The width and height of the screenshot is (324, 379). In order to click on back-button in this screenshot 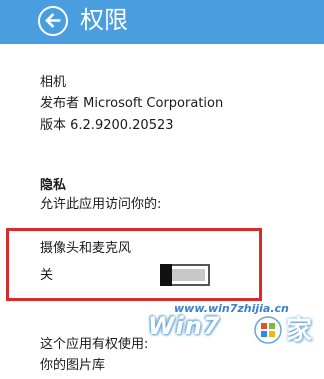, I will do `click(53, 21)`.